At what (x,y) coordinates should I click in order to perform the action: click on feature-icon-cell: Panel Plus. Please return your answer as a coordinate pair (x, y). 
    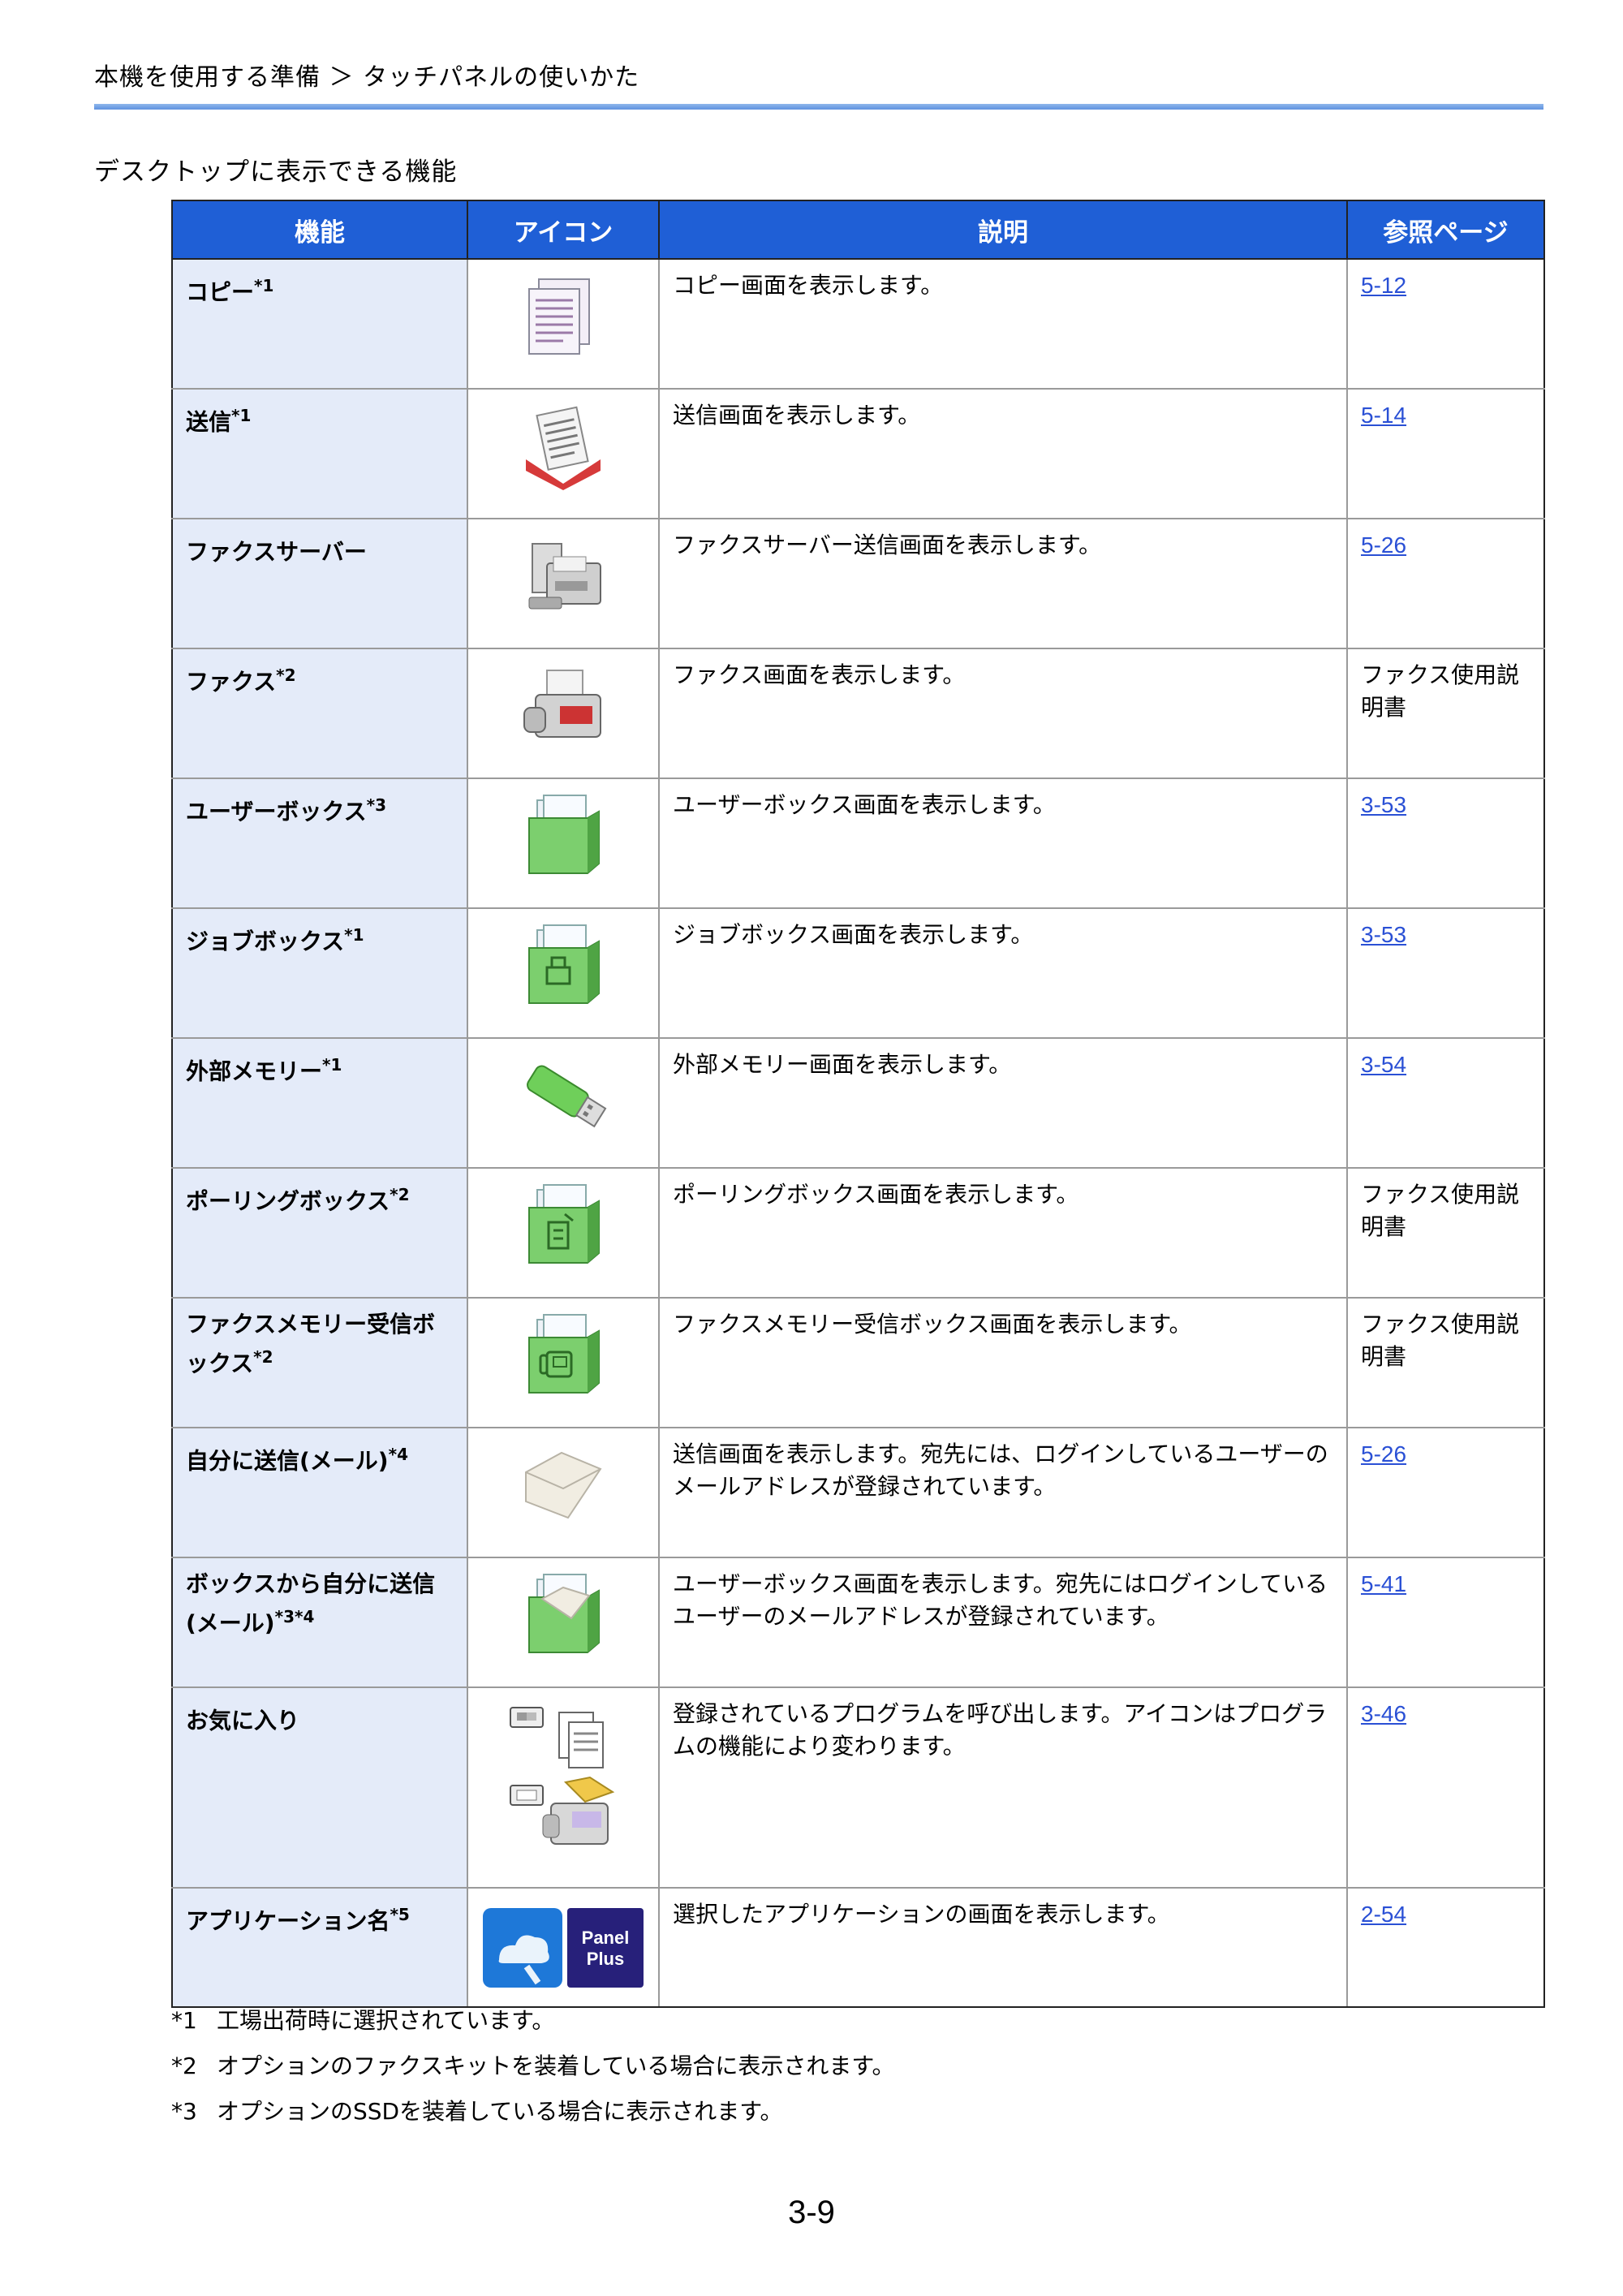
    Looking at the image, I should click on (563, 1947).